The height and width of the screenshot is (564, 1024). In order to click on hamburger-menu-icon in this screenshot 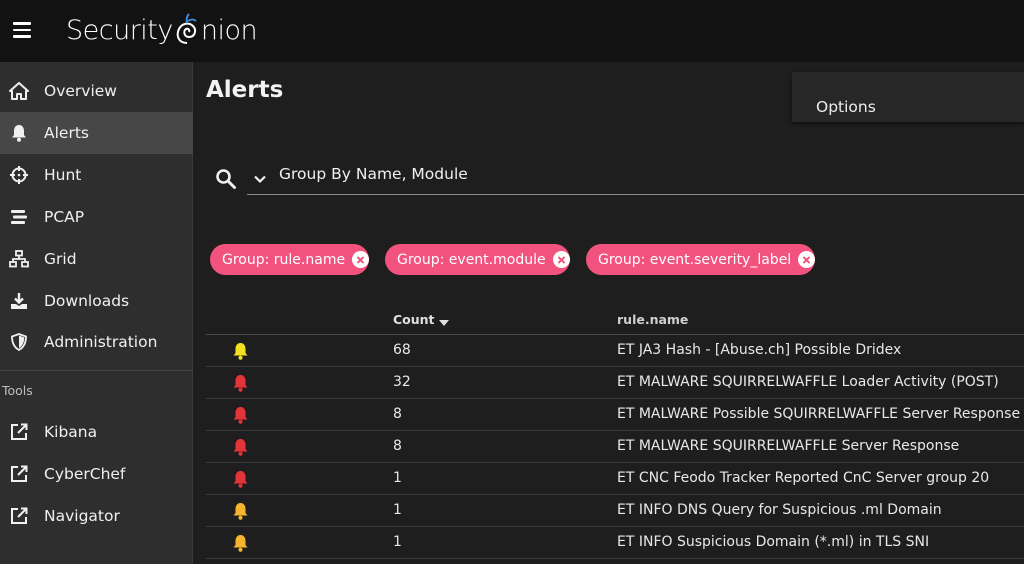, I will do `click(22, 30)`.